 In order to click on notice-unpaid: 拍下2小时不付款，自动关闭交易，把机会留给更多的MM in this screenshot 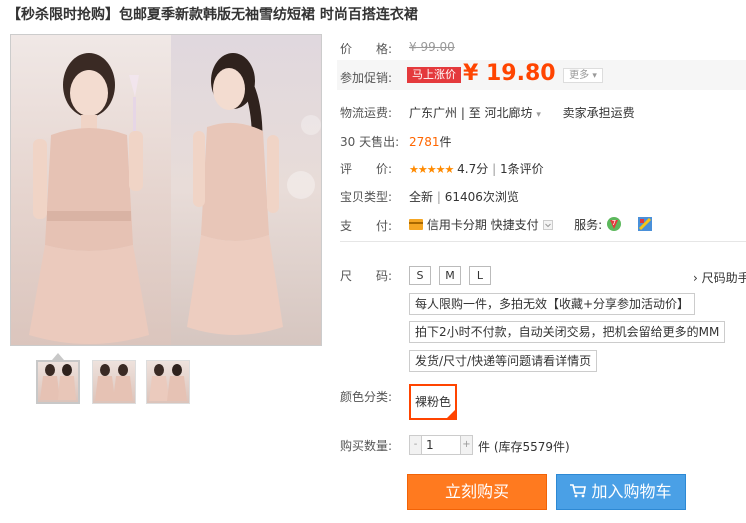, I will do `click(567, 332)`.